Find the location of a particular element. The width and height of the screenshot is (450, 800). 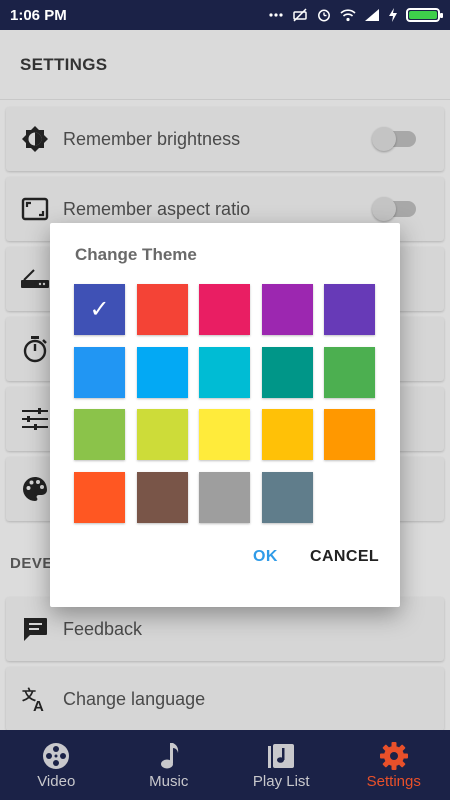

cell-signal-icon is located at coordinates (372, 15).